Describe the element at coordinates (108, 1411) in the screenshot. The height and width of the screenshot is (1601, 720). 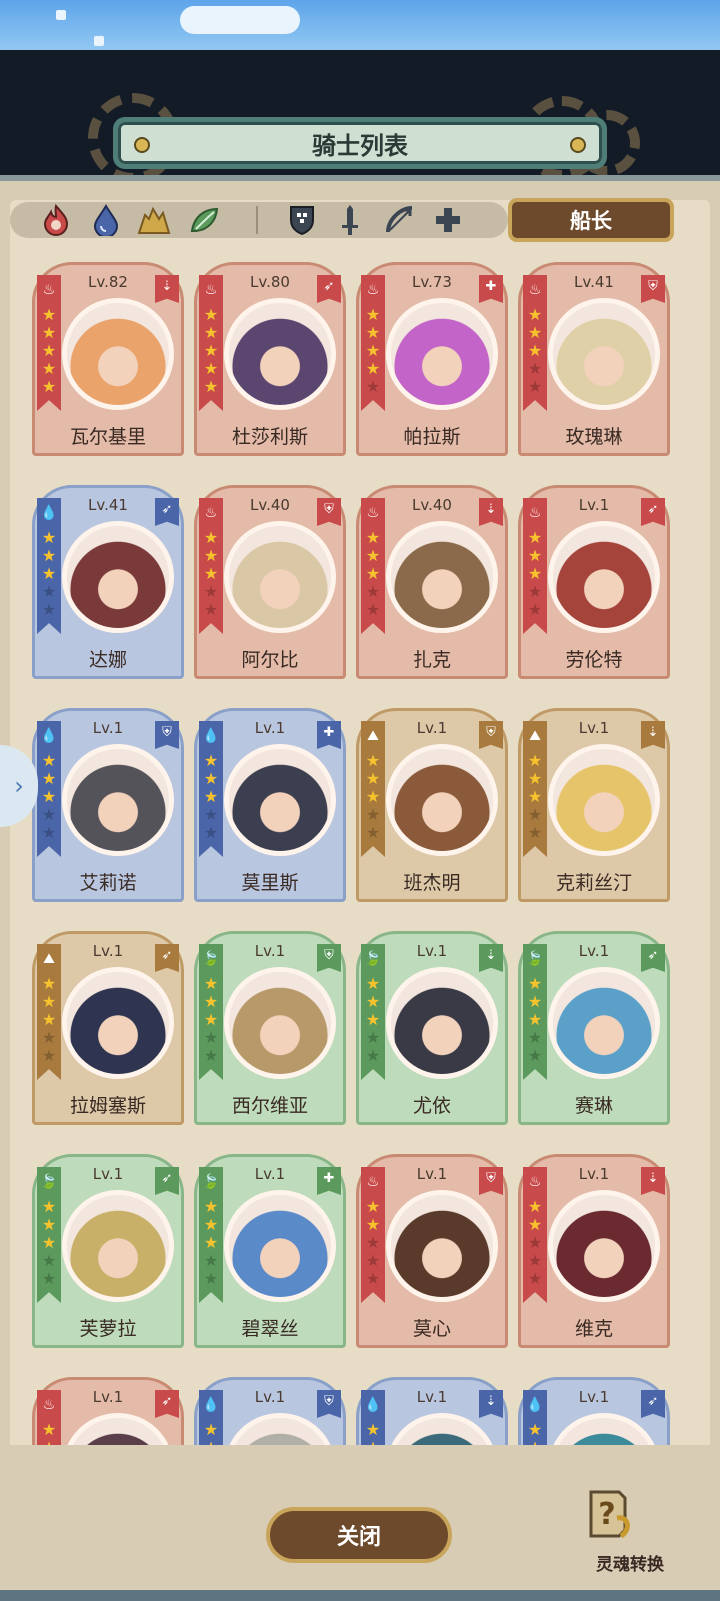
I see `knight-card: ♨★★★★★➶Lv.1` at that location.